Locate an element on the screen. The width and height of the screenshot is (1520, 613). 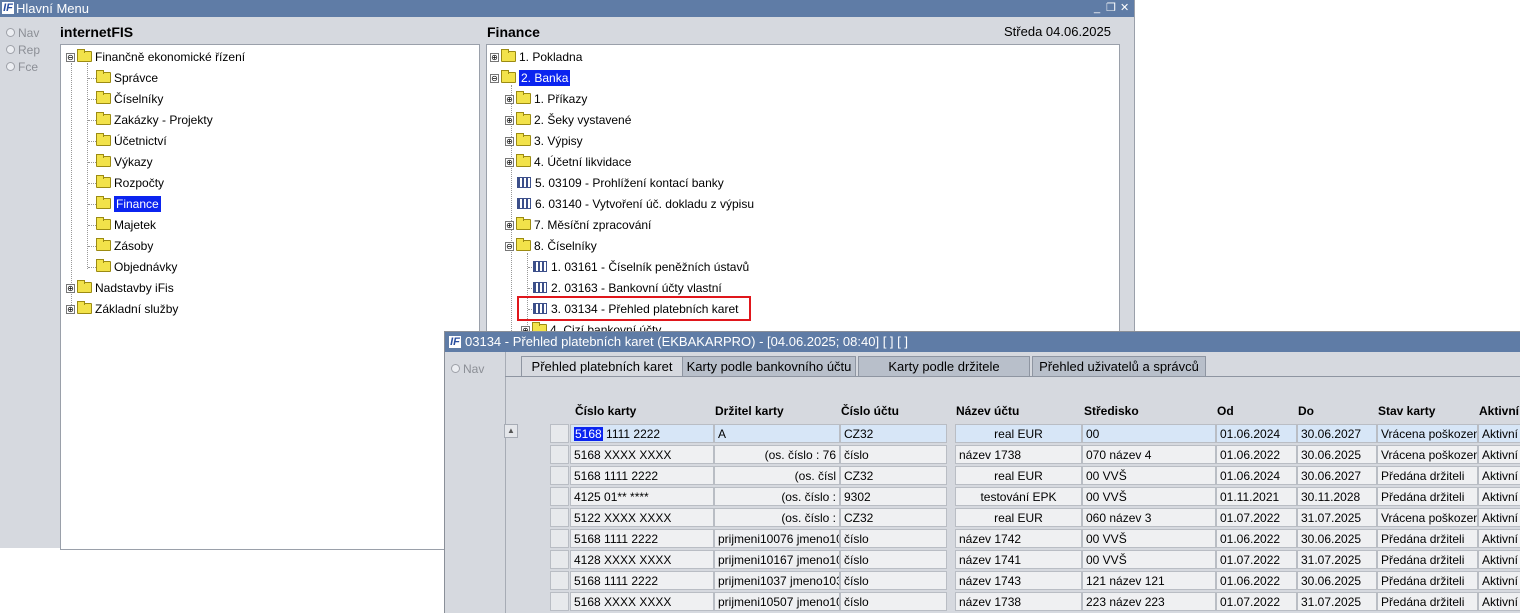
col-drzitel: Držitel karty is located at coordinates (749, 411).